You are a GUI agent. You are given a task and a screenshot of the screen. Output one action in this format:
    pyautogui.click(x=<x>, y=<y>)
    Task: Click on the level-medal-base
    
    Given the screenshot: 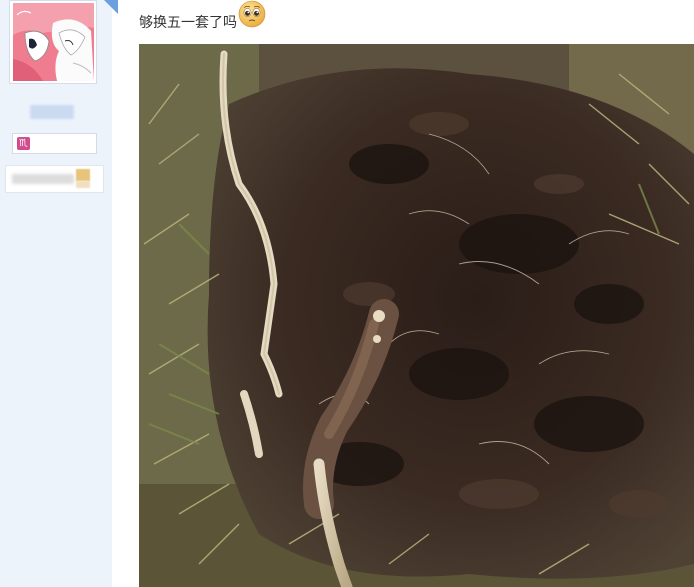 What is the action you would take?
    pyautogui.click(x=83, y=184)
    